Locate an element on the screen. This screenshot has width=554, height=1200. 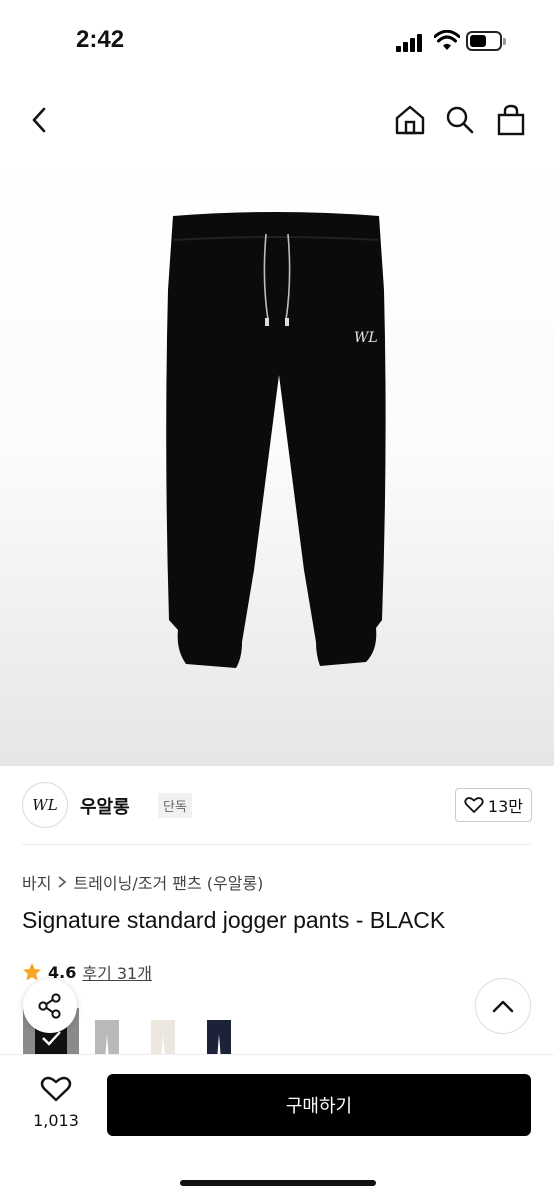
svg-text: WL is located at coordinates (366, 338).